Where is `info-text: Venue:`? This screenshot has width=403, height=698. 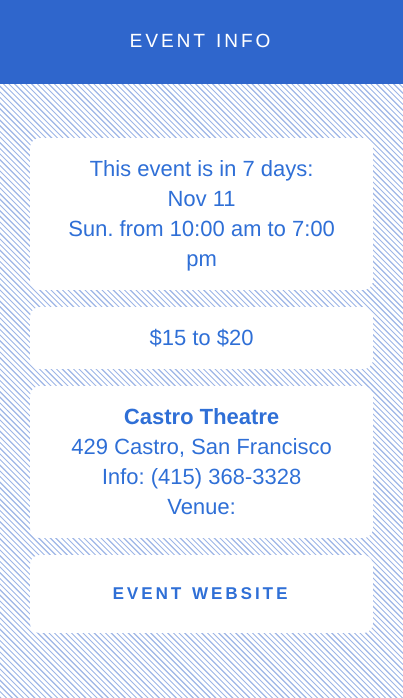 info-text: Venue: is located at coordinates (201, 507).